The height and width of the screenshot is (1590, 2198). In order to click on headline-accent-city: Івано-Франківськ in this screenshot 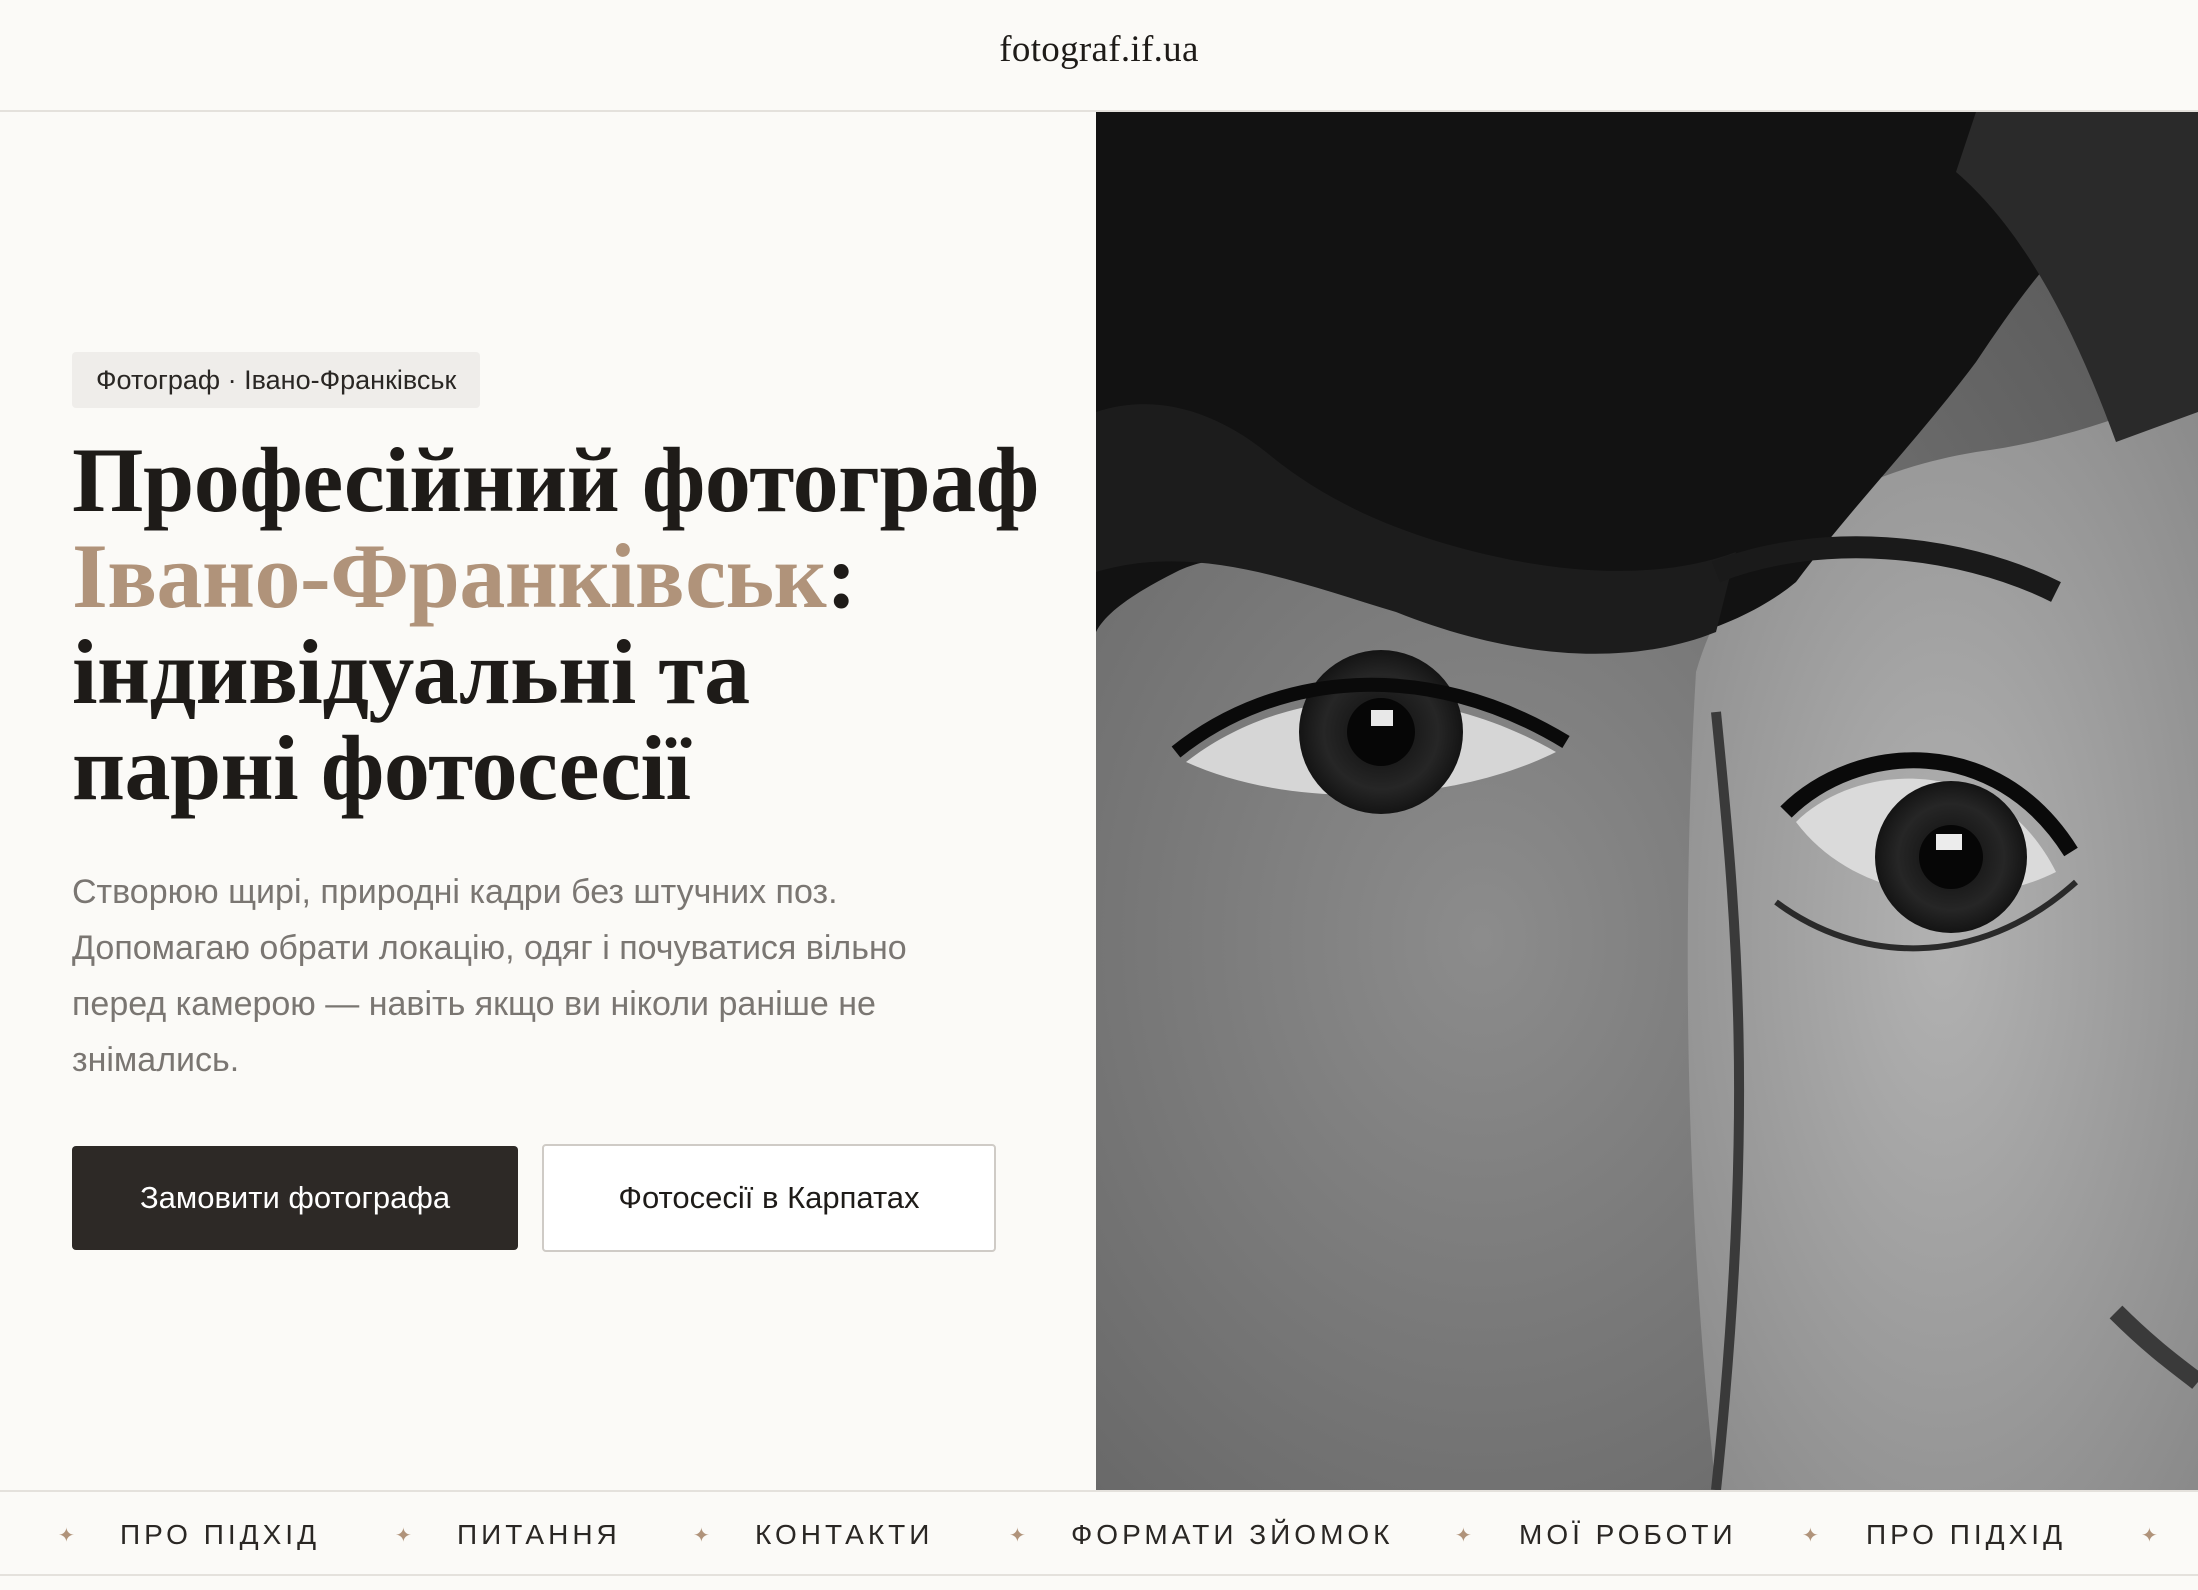, I will do `click(449, 576)`.